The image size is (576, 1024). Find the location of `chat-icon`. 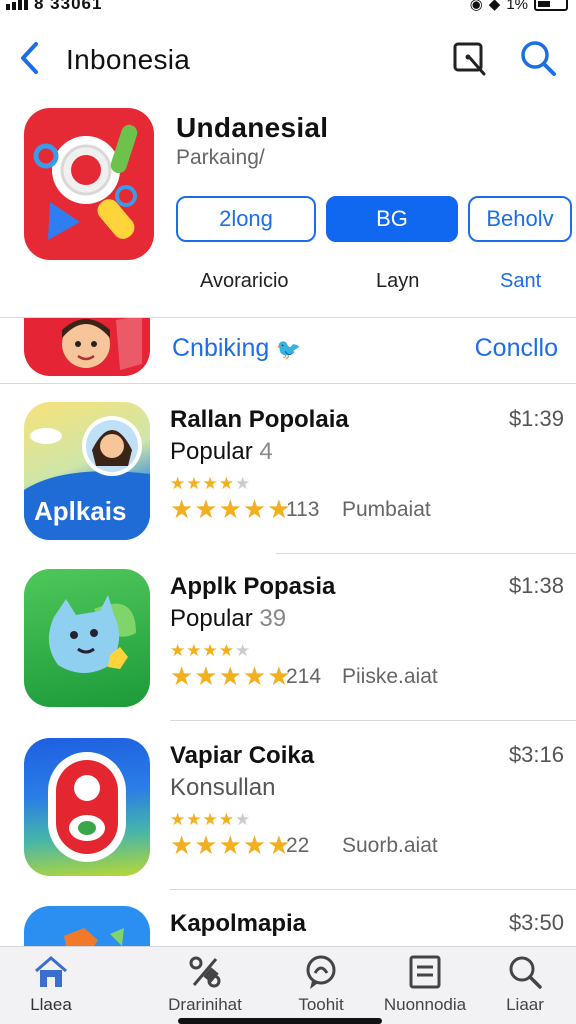

chat-icon is located at coordinates (321, 972).